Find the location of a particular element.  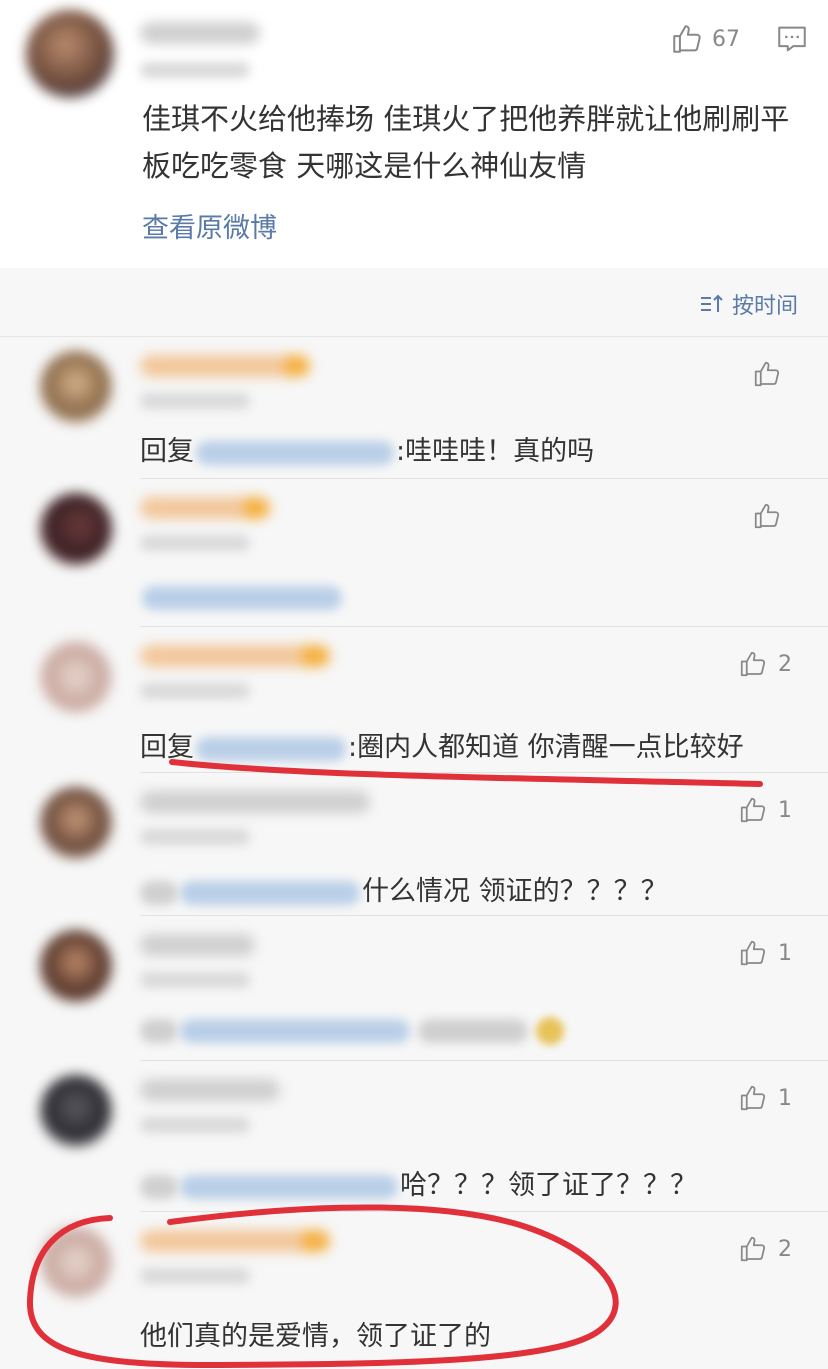

comment-item: 回复 :哇哇哇！真的吗 is located at coordinates (414, 408).